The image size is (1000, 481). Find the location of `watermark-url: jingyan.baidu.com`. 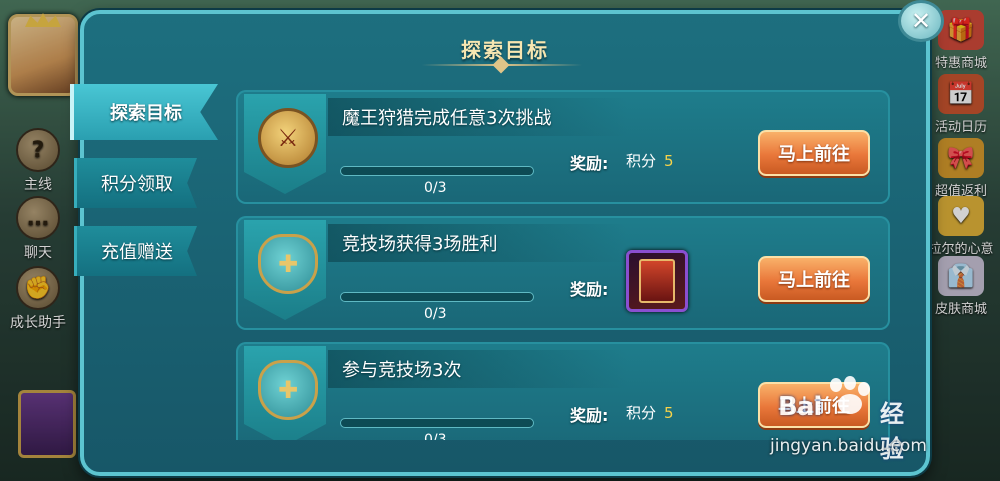

watermark-url: jingyan.baidu.com is located at coordinates (848, 446).